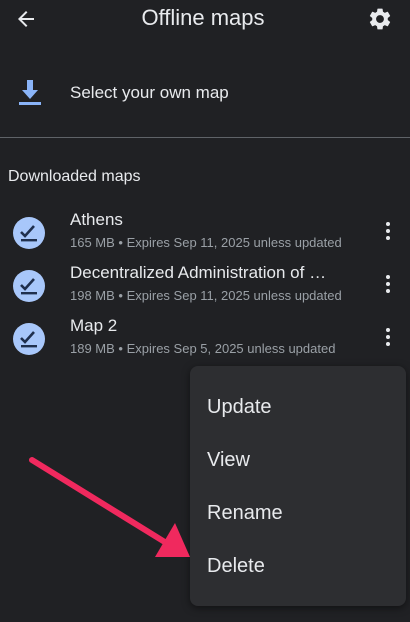 The width and height of the screenshot is (410, 622). I want to click on map-name: Athens, so click(96, 219).